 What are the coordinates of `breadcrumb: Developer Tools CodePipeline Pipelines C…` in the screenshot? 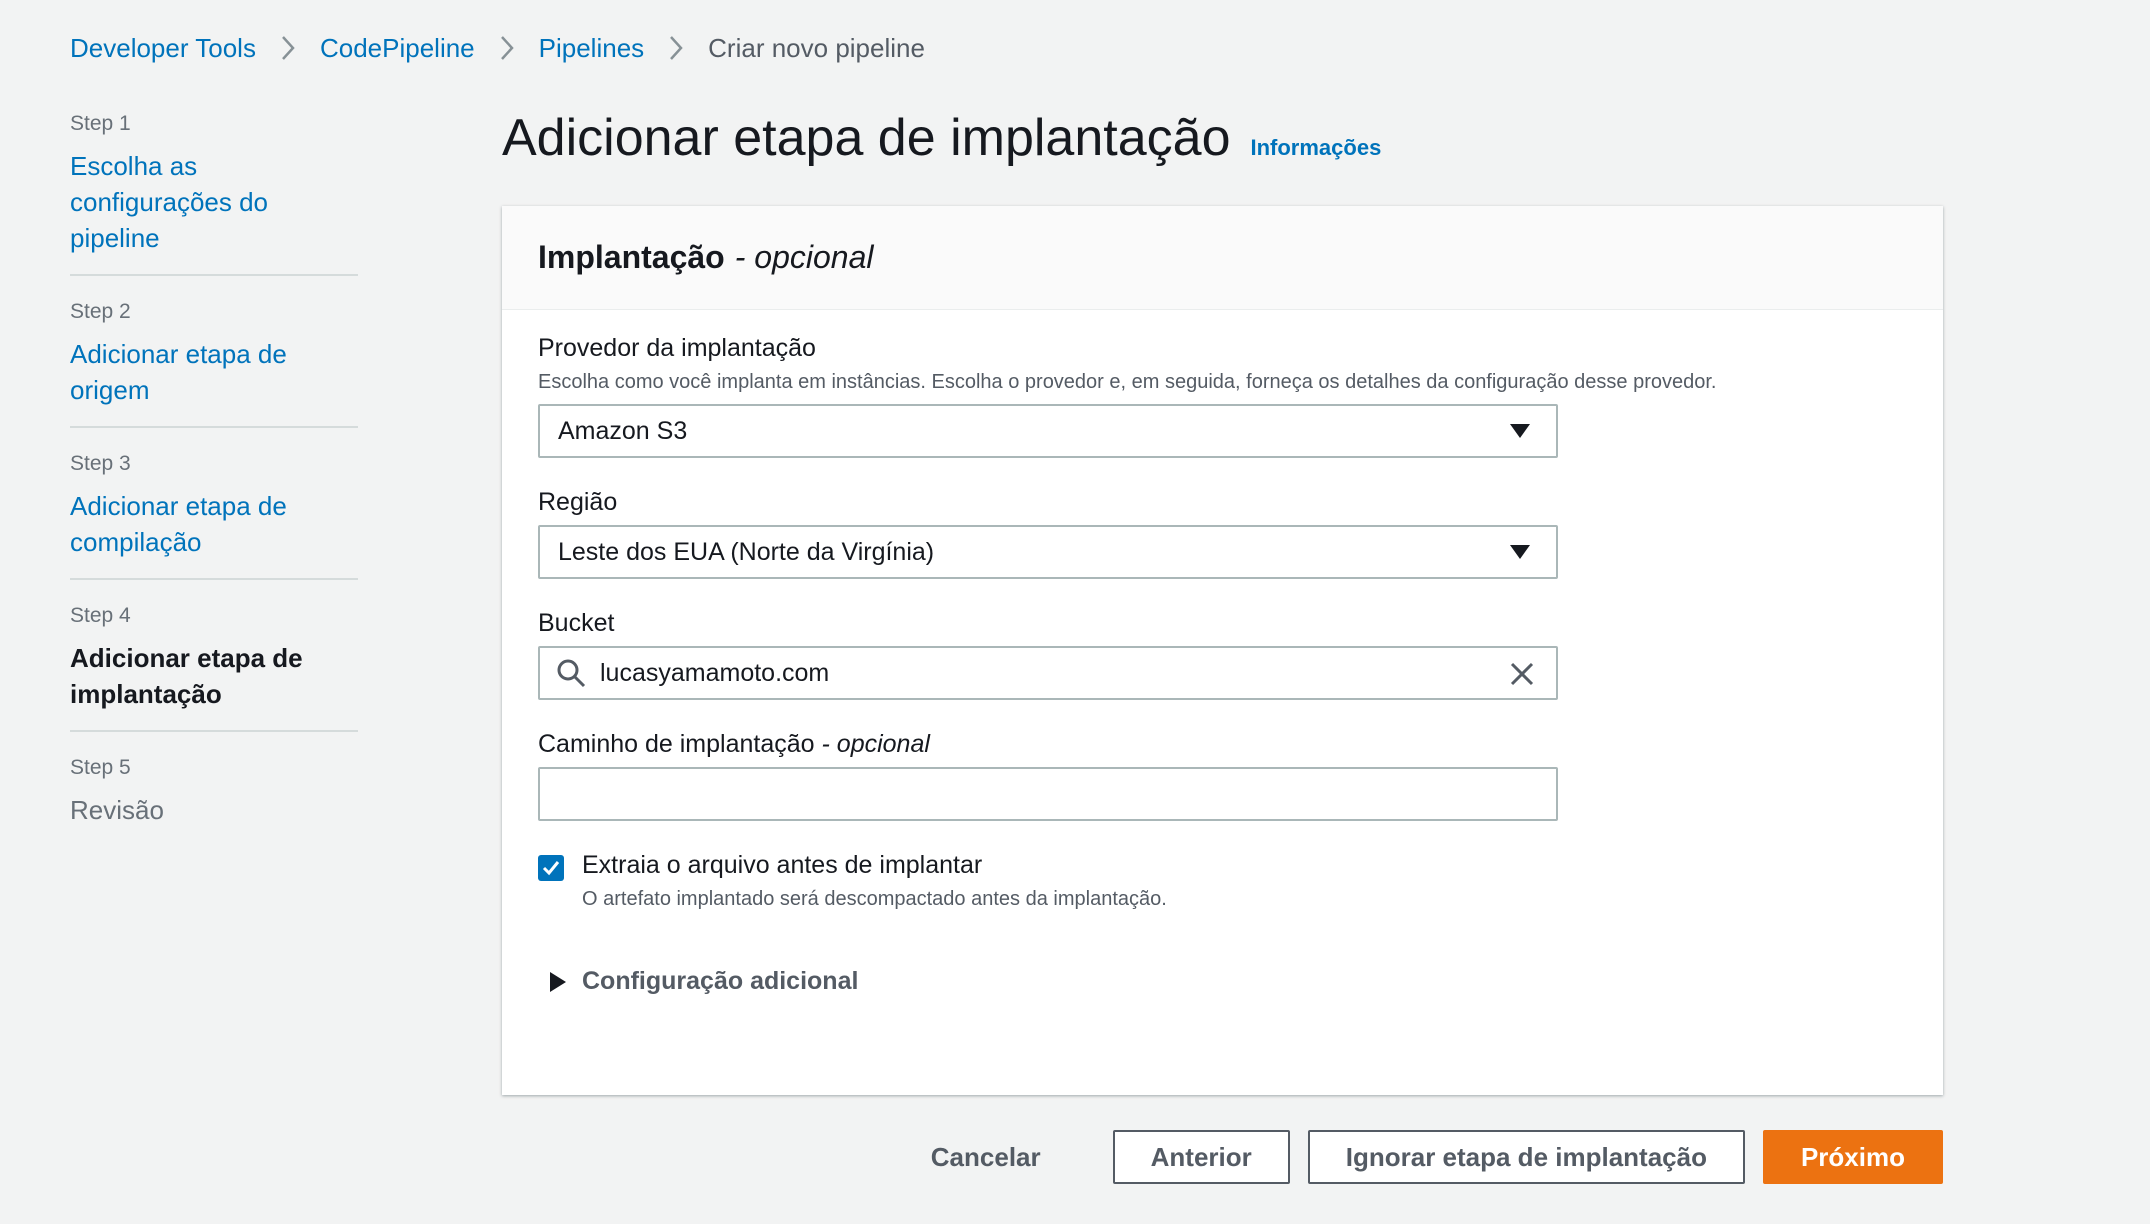 It's located at (497, 48).